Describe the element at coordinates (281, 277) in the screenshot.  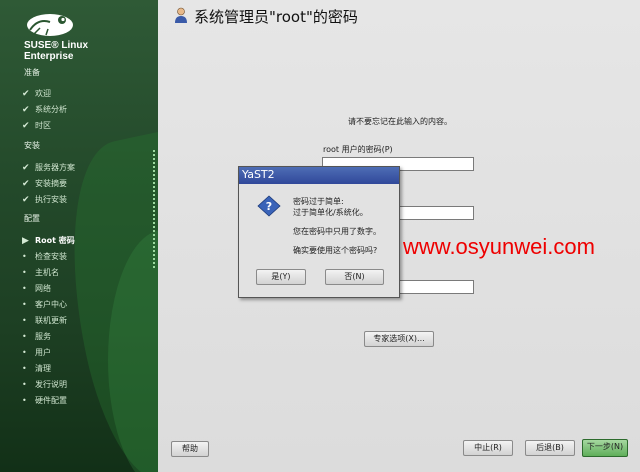
I see `yes-button: 是(Y)` at that location.